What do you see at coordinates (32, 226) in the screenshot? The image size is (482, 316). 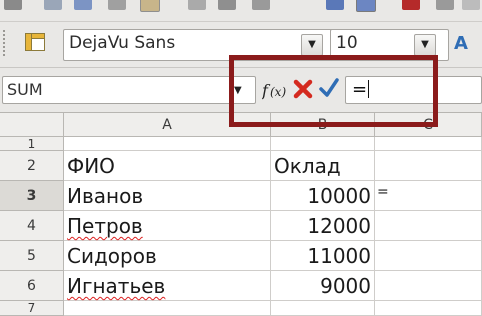 I see `row-header-4: 4` at bounding box center [32, 226].